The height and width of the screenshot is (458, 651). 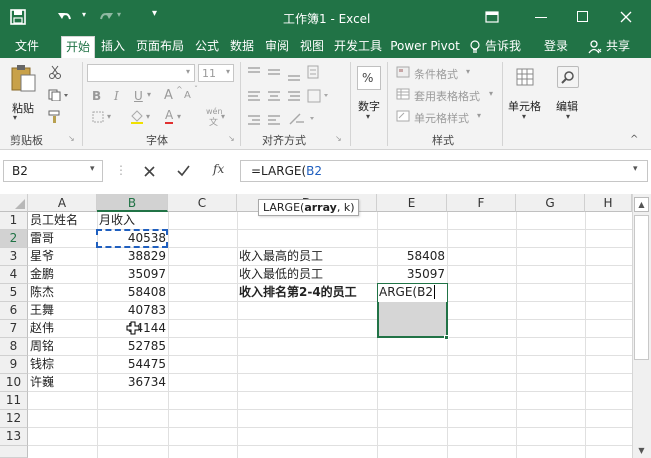 What do you see at coordinates (65, 17) in the screenshot?
I see `undo-icon` at bounding box center [65, 17].